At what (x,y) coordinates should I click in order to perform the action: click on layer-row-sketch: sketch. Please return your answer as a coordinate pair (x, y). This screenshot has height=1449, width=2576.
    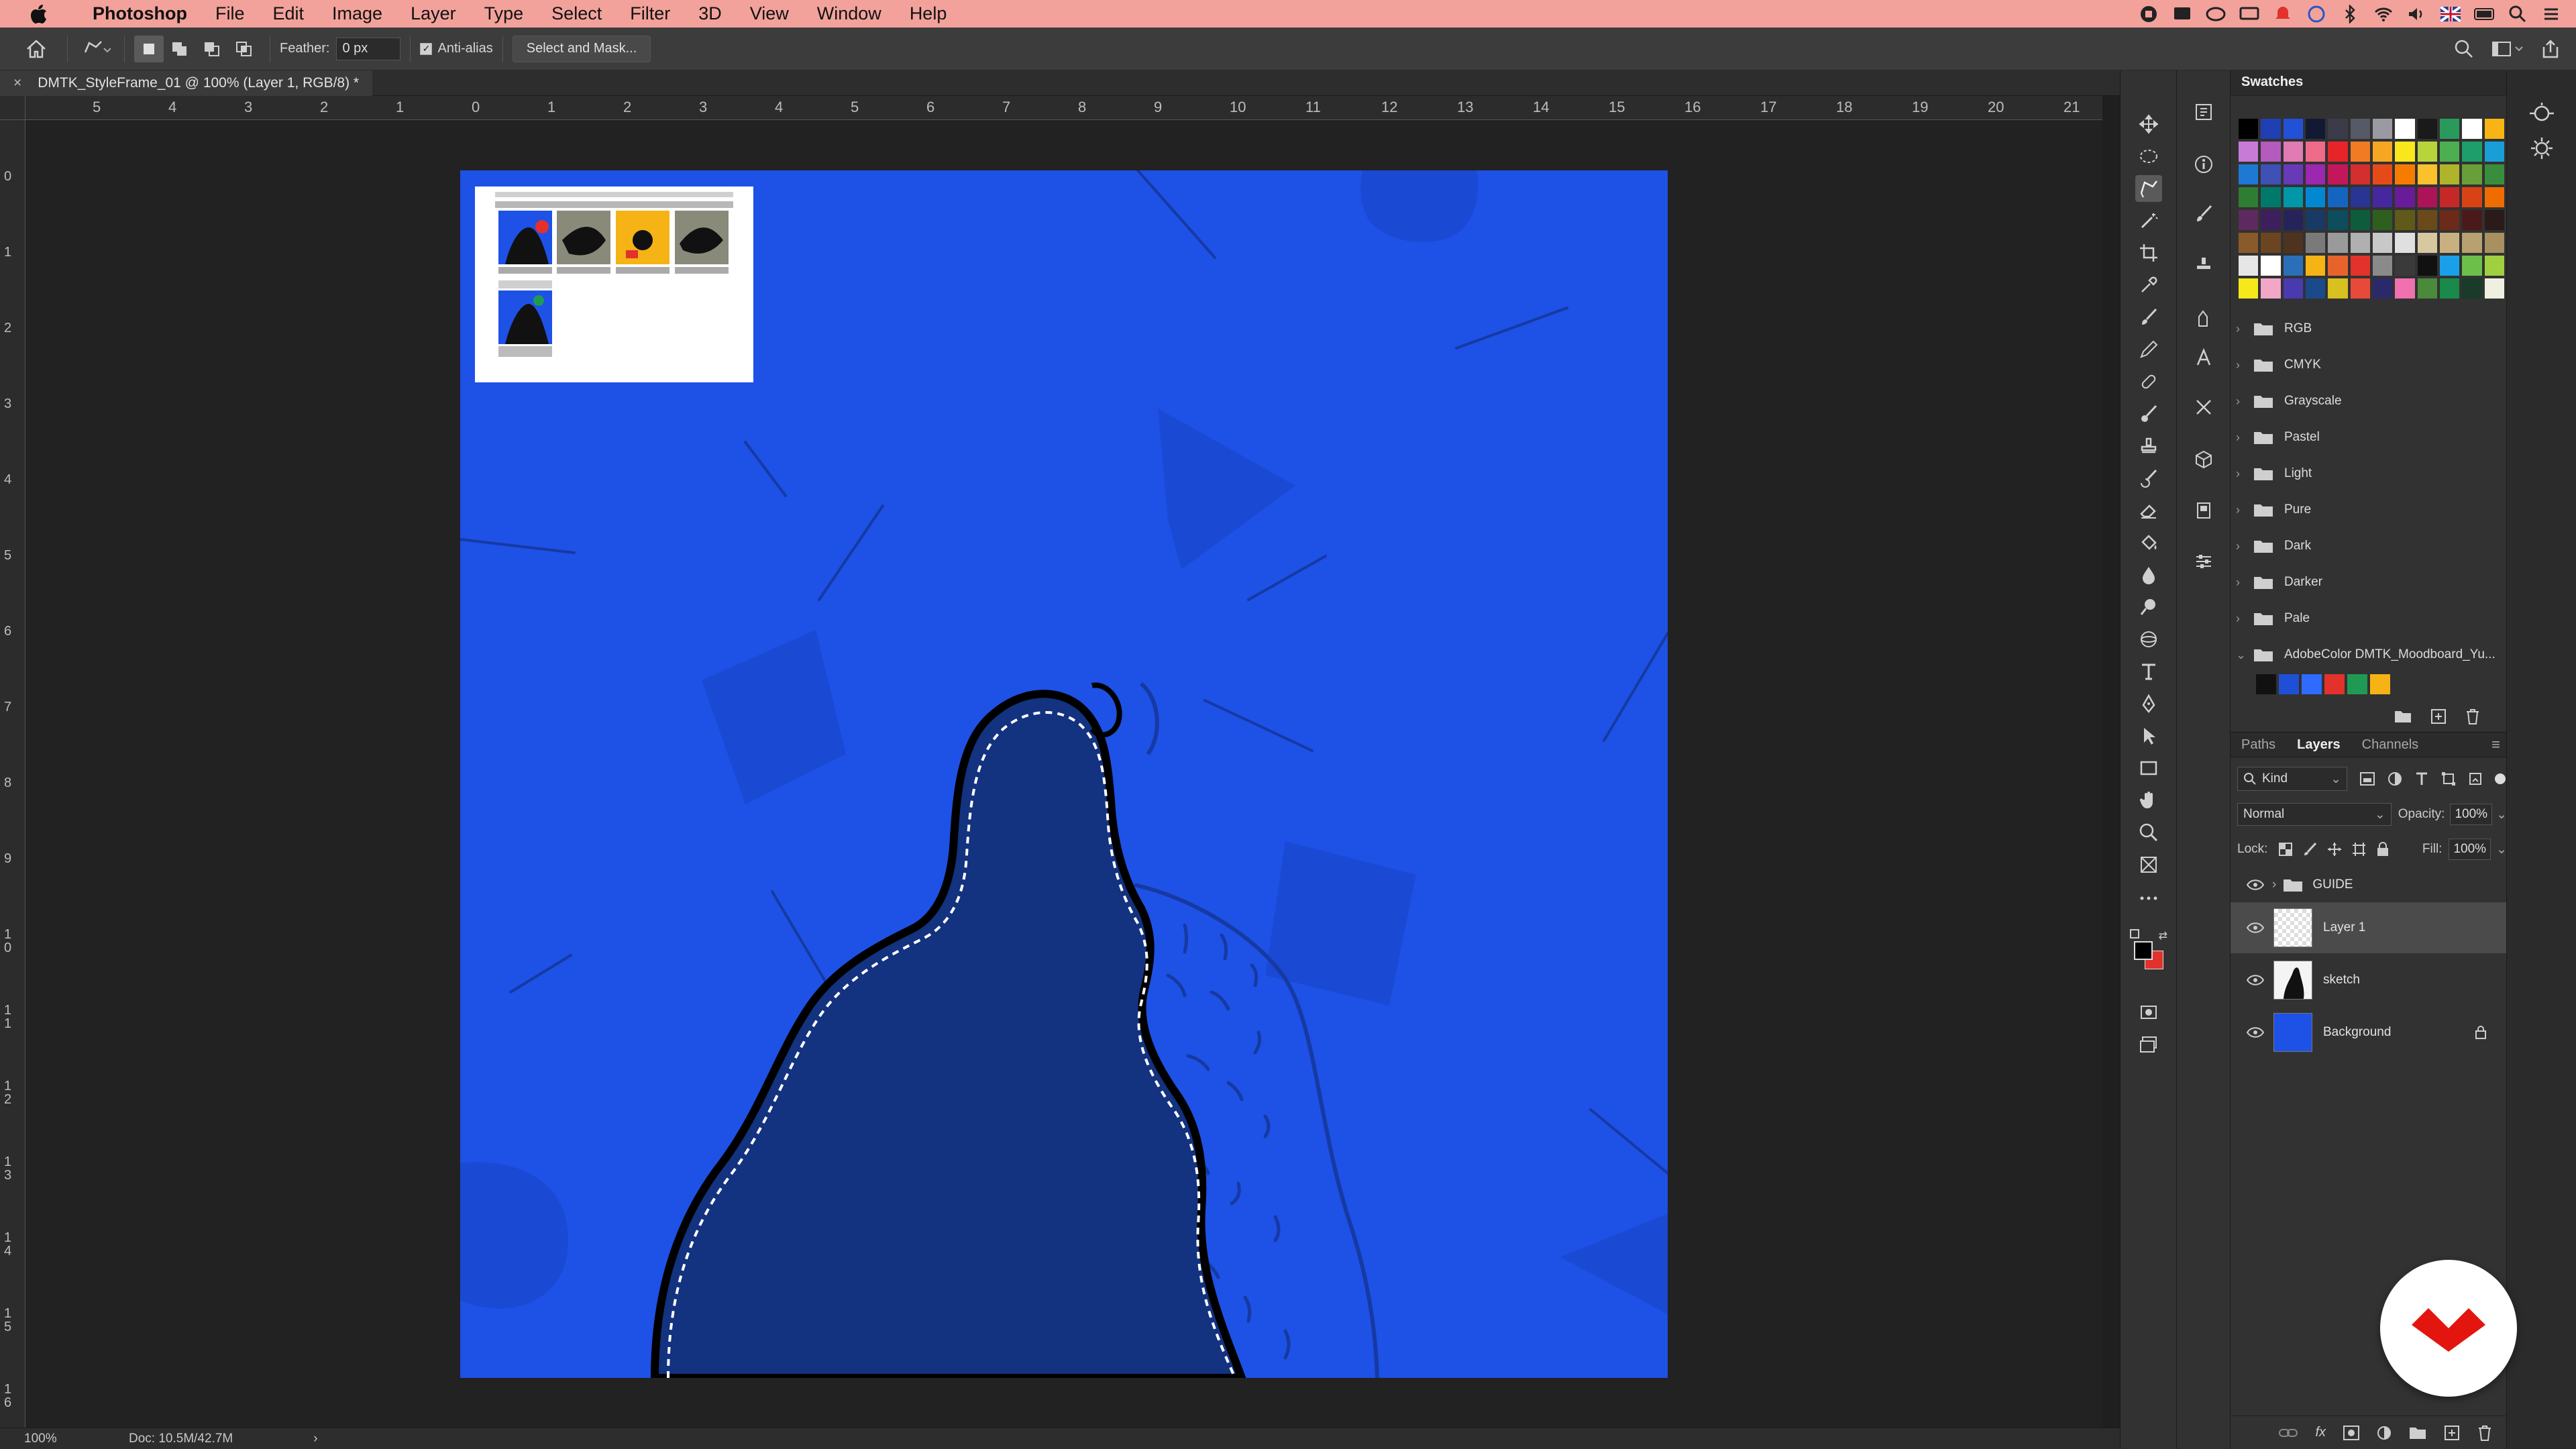
    Looking at the image, I should click on (2369, 980).